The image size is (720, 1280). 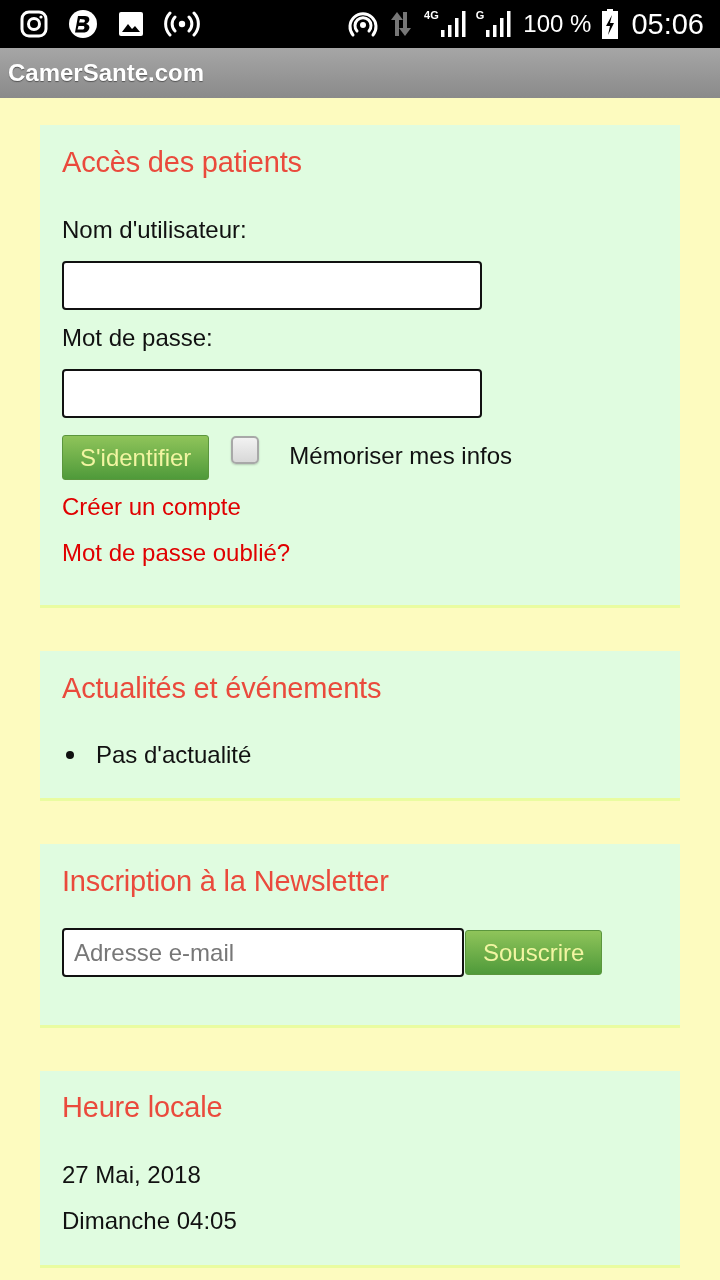 What do you see at coordinates (151, 507) in the screenshot?
I see `text-link: Créer un compte` at bounding box center [151, 507].